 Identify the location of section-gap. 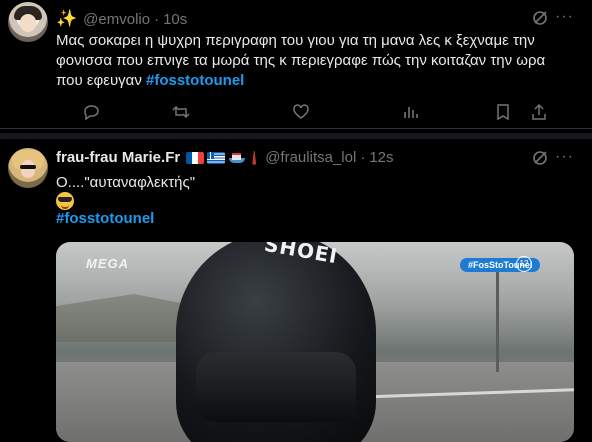
(296, 136).